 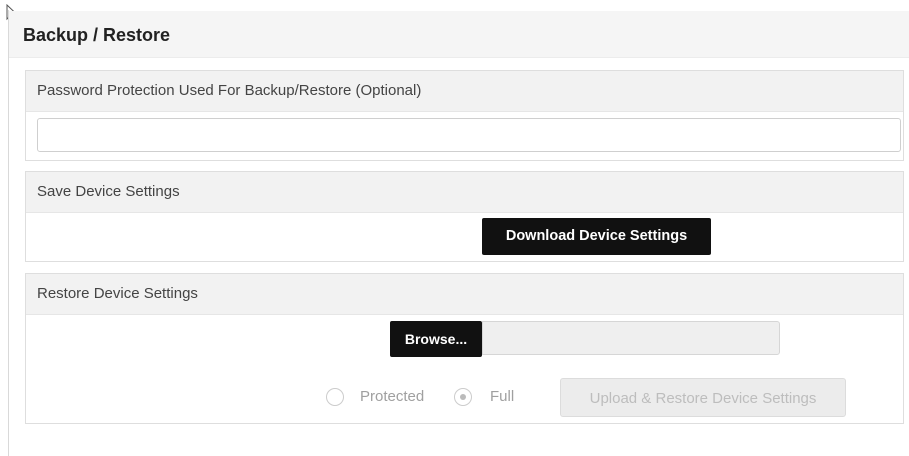 What do you see at coordinates (464, 294) in the screenshot?
I see `restore-settings-label: Restore Device Settings` at bounding box center [464, 294].